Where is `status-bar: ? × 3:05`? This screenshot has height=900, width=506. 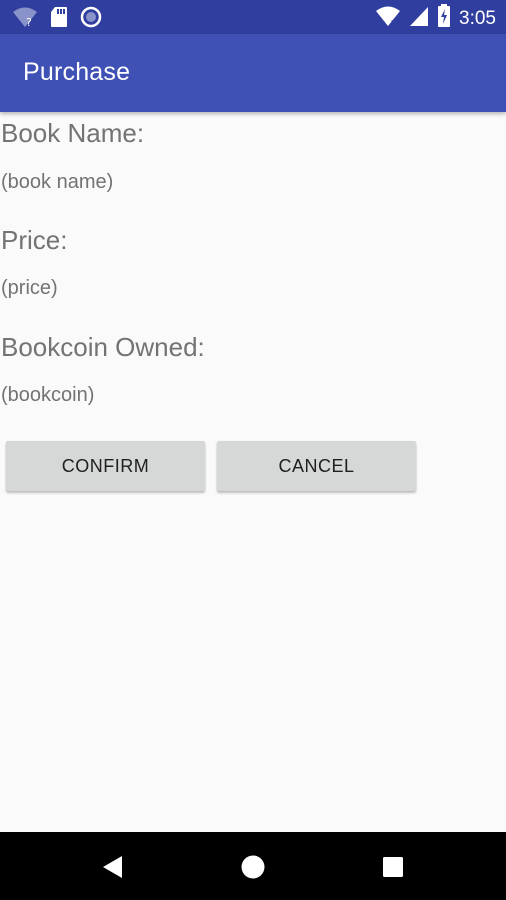
status-bar: ? × 3:05 is located at coordinates (253, 17).